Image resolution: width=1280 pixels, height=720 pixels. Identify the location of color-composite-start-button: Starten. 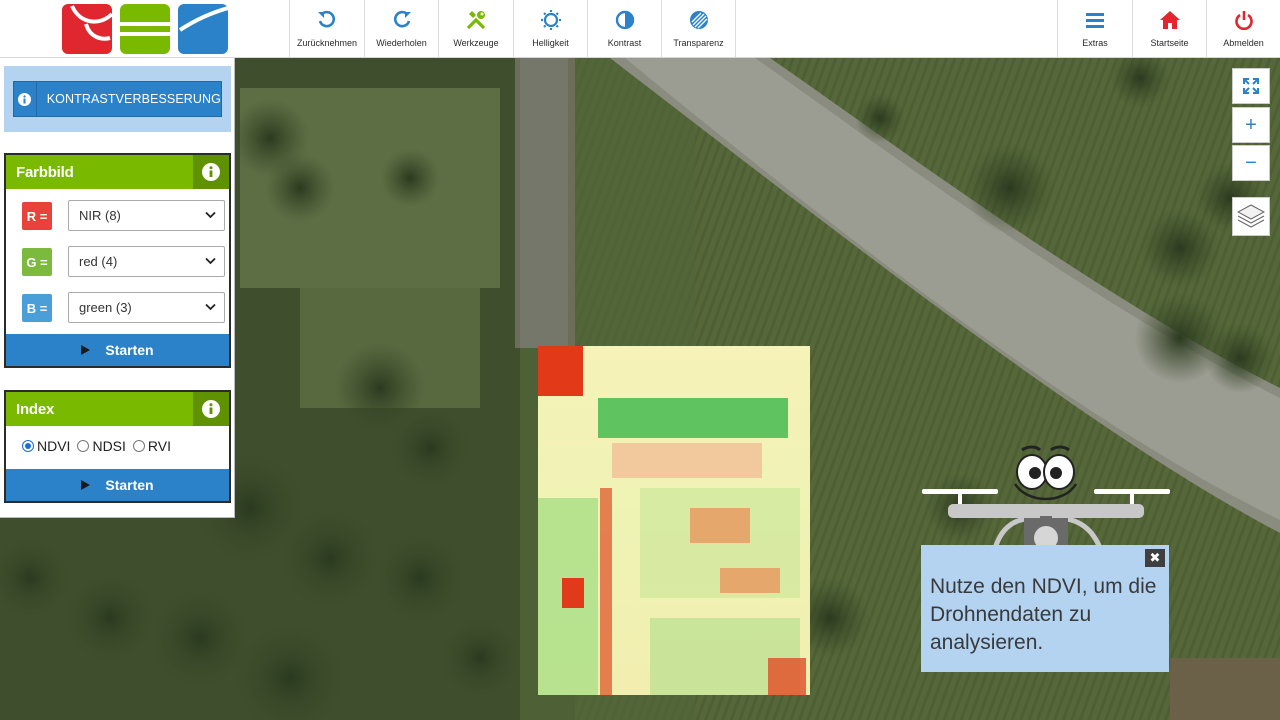
(117, 350).